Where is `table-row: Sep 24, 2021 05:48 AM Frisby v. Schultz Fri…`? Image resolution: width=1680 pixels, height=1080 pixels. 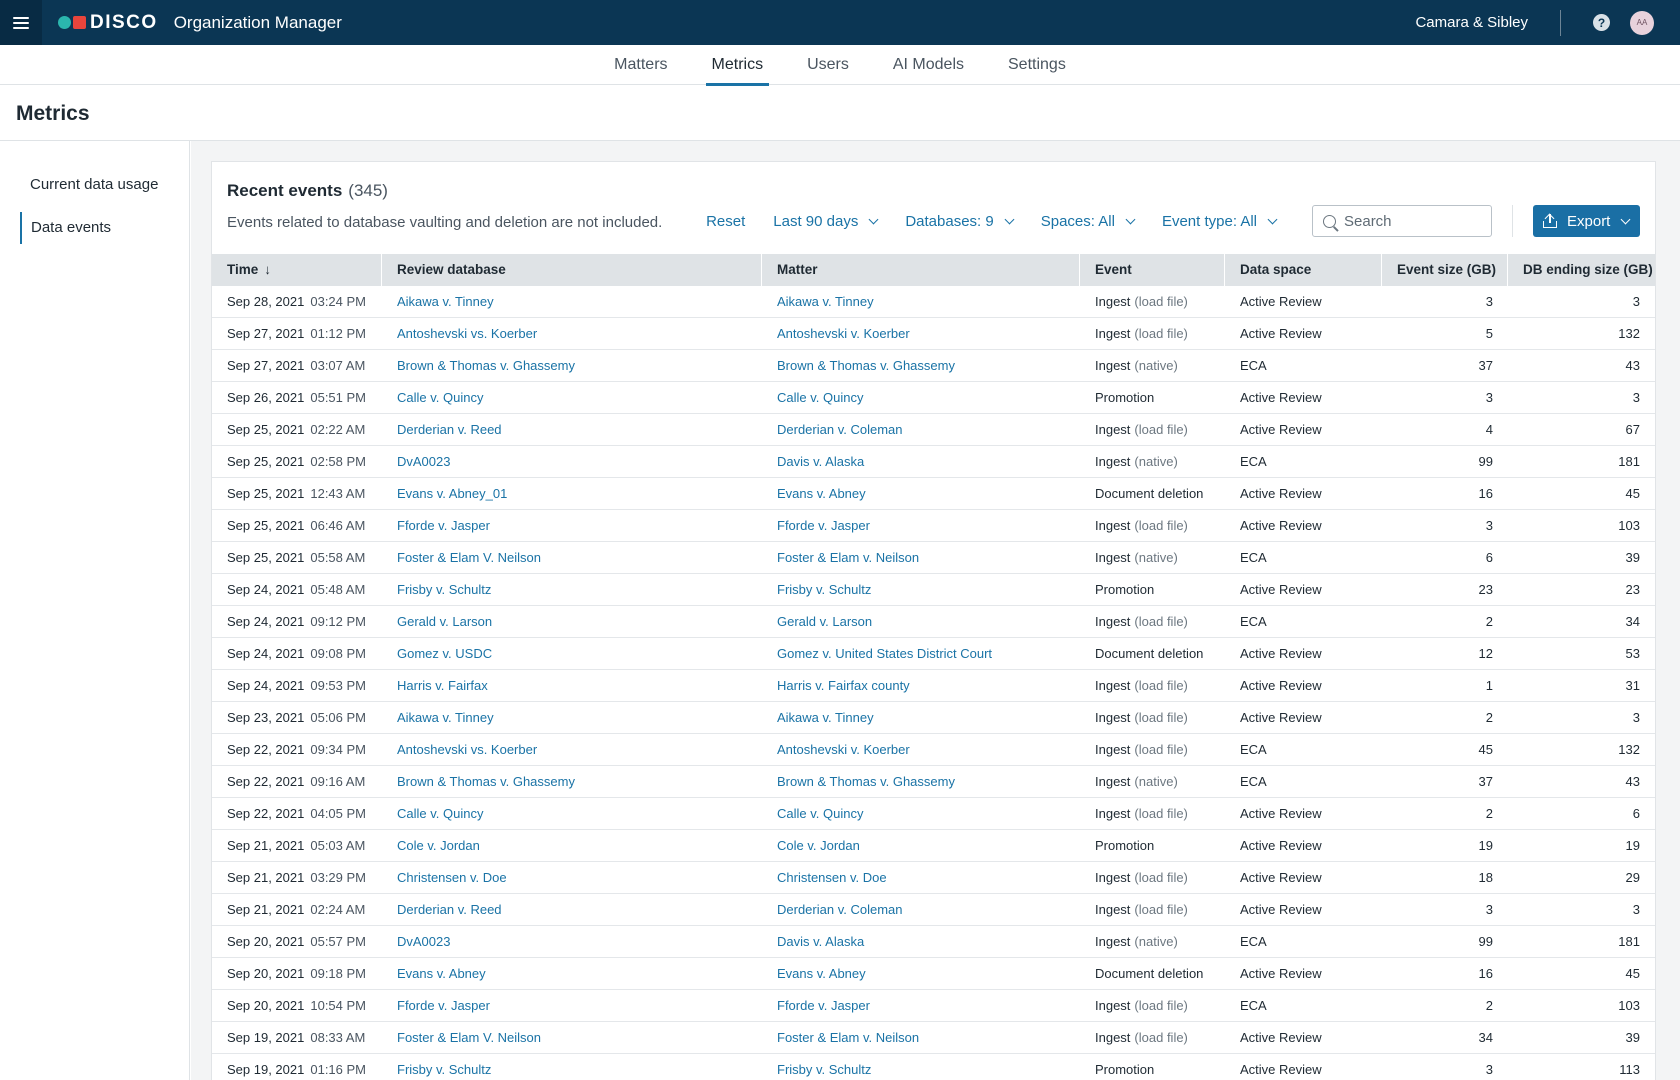
table-row: Sep 24, 2021 05:48 AM Frisby v. Schultz Fri… is located at coordinates (933, 590).